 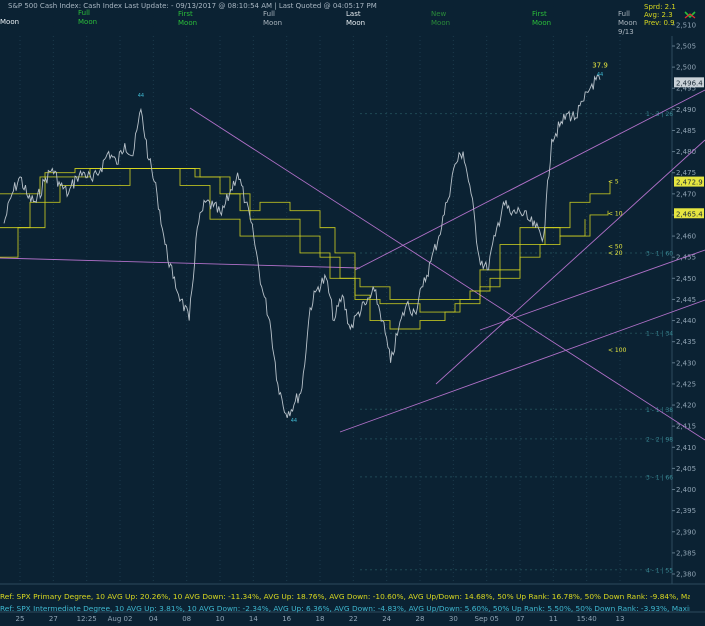 I want to click on cycle-label: 1 - 1 | 34, so click(x=659, y=334).